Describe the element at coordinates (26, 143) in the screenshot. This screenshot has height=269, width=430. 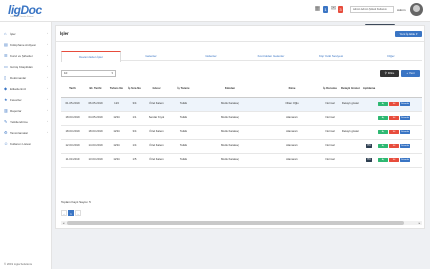
I see `sidebar-item-user-list: ☺ Kullanıcı Listesi` at that location.